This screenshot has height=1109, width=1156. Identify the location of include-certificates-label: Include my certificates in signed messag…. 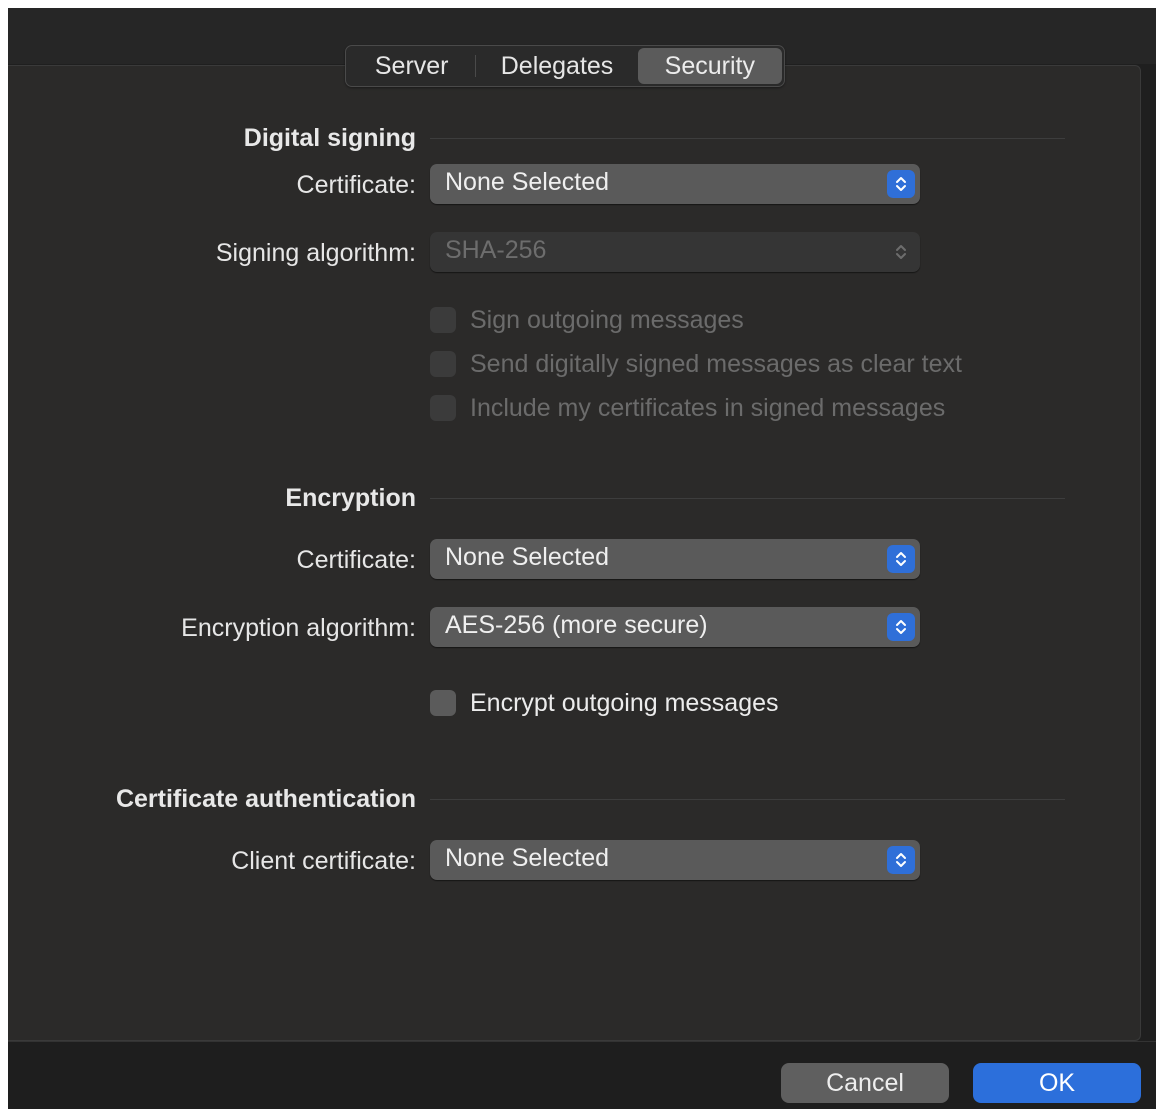
(708, 407).